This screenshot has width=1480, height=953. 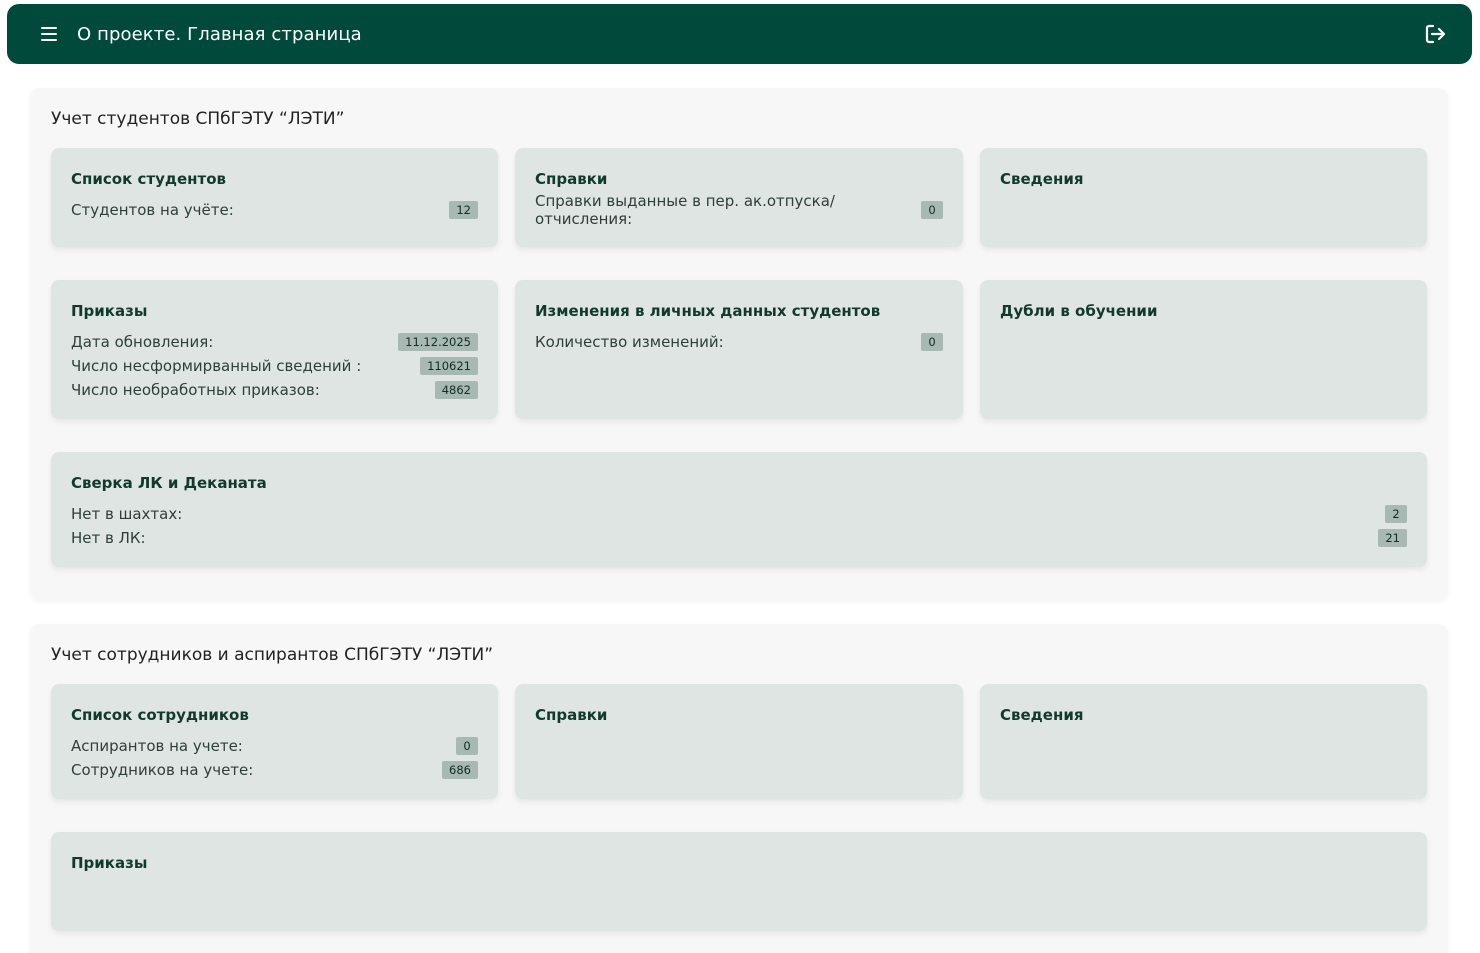 I want to click on staff-orders-card: Приказы, so click(x=739, y=881).